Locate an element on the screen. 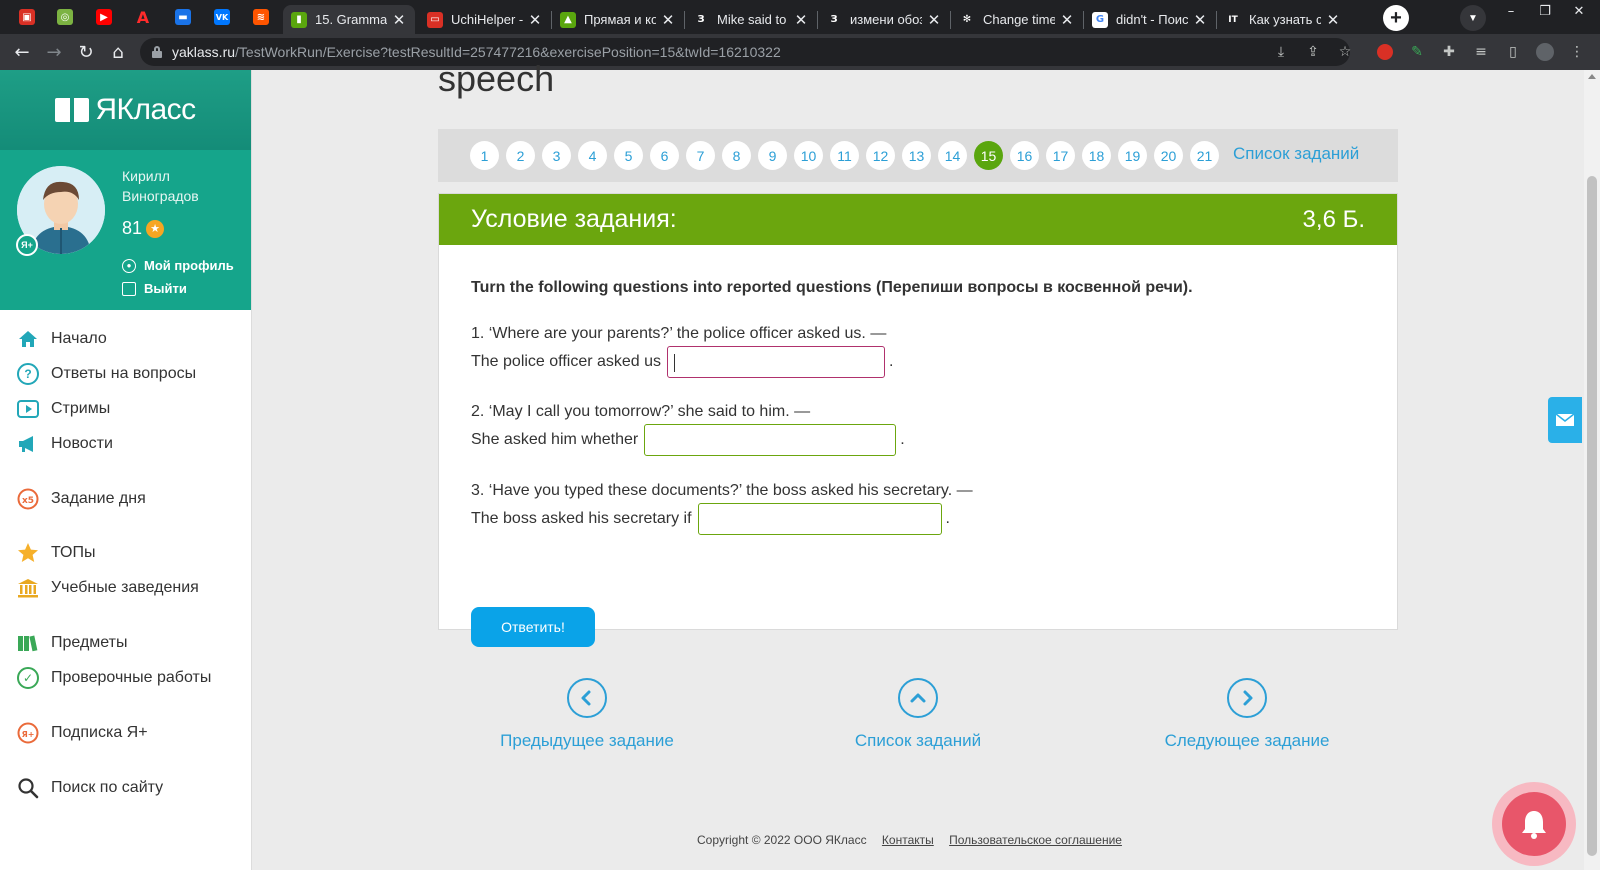 The width and height of the screenshot is (1600, 870). scroll-up-icon is located at coordinates (1592, 76).